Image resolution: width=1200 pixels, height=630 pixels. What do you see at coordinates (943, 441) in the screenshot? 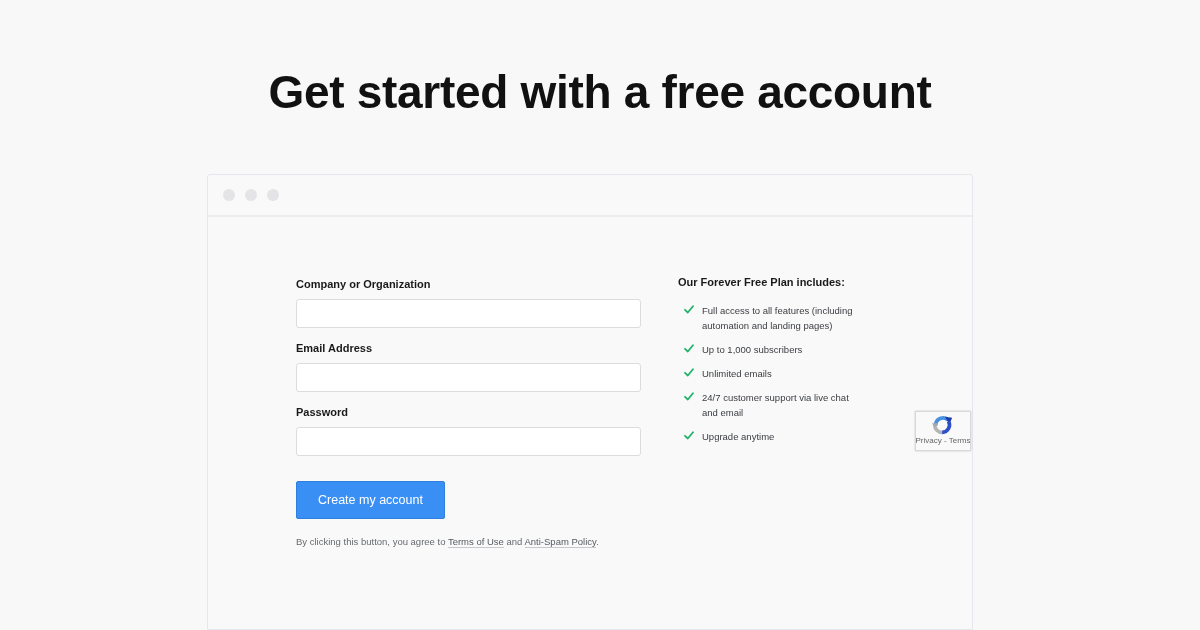
I see `recaptcha-caption: Privacy - Terms` at bounding box center [943, 441].